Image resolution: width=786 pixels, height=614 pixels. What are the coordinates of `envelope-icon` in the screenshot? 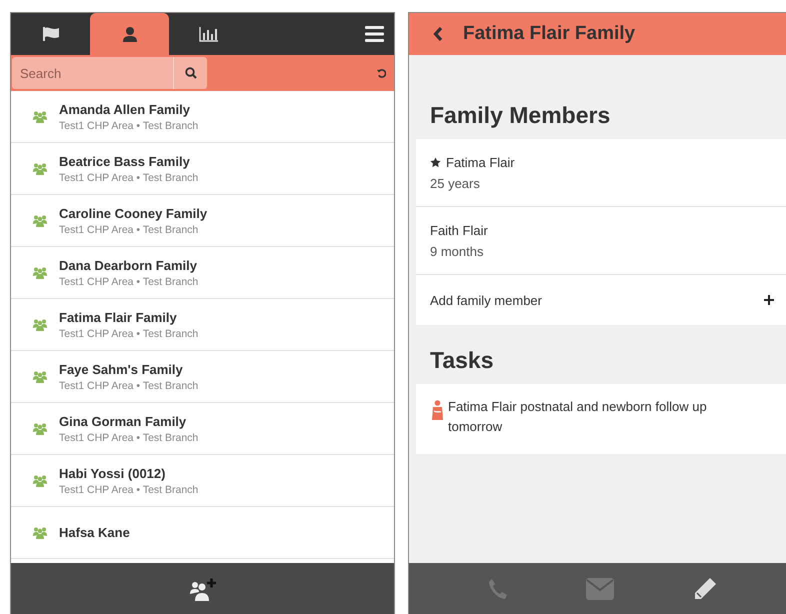 It's located at (600, 589).